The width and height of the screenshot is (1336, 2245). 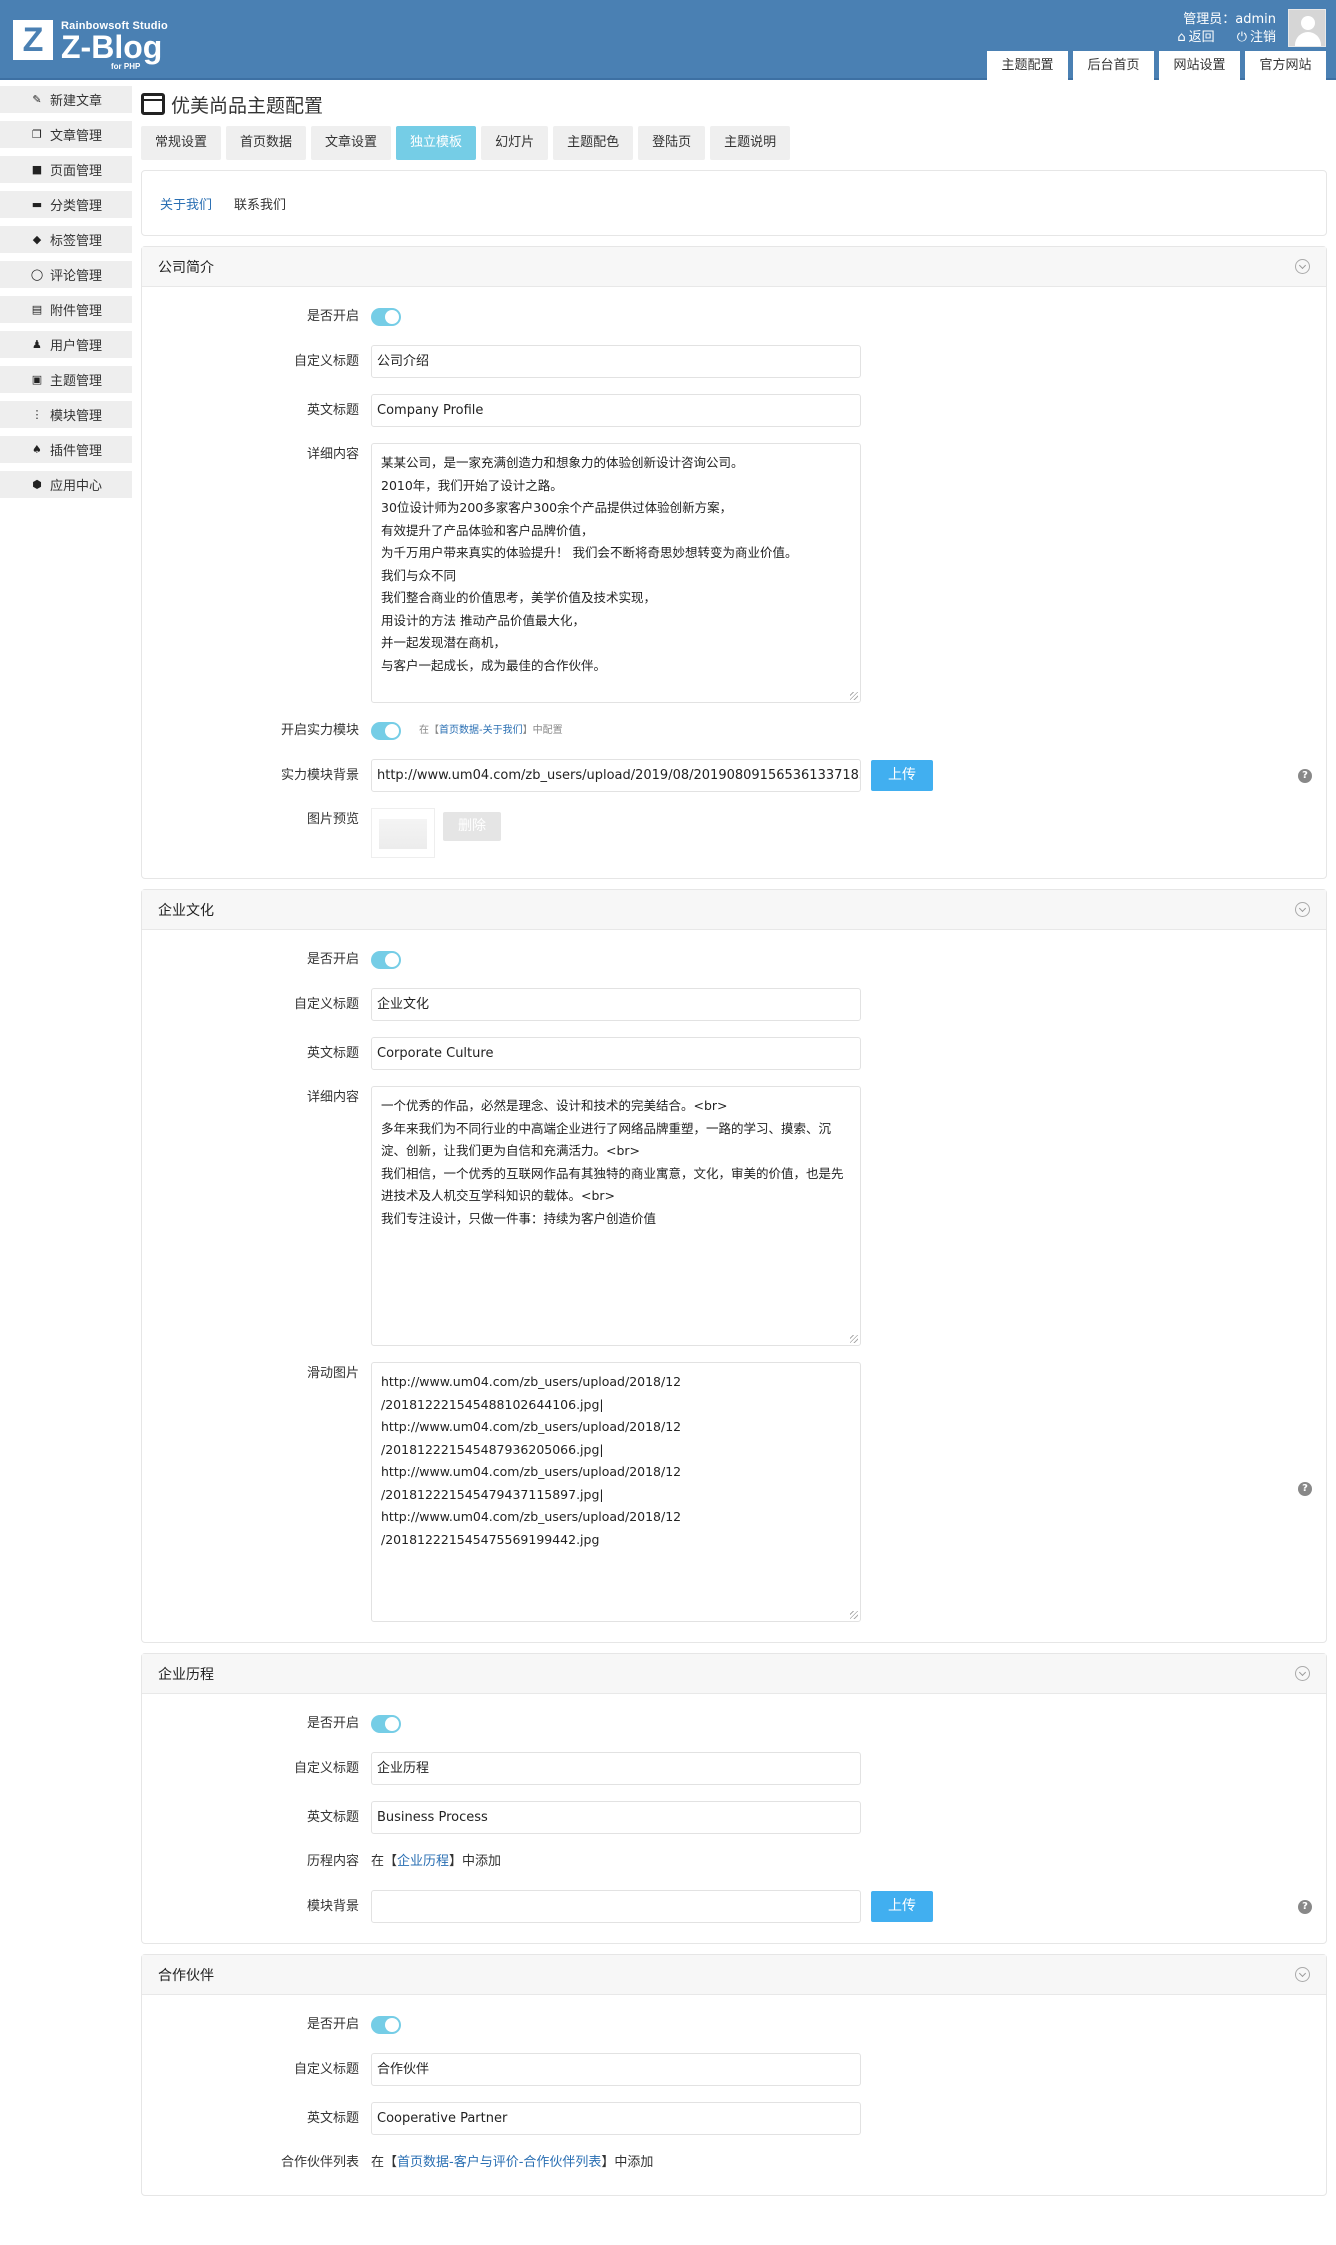 What do you see at coordinates (616, 1004) in the screenshot?
I see `custom-title-input: 企业文化` at bounding box center [616, 1004].